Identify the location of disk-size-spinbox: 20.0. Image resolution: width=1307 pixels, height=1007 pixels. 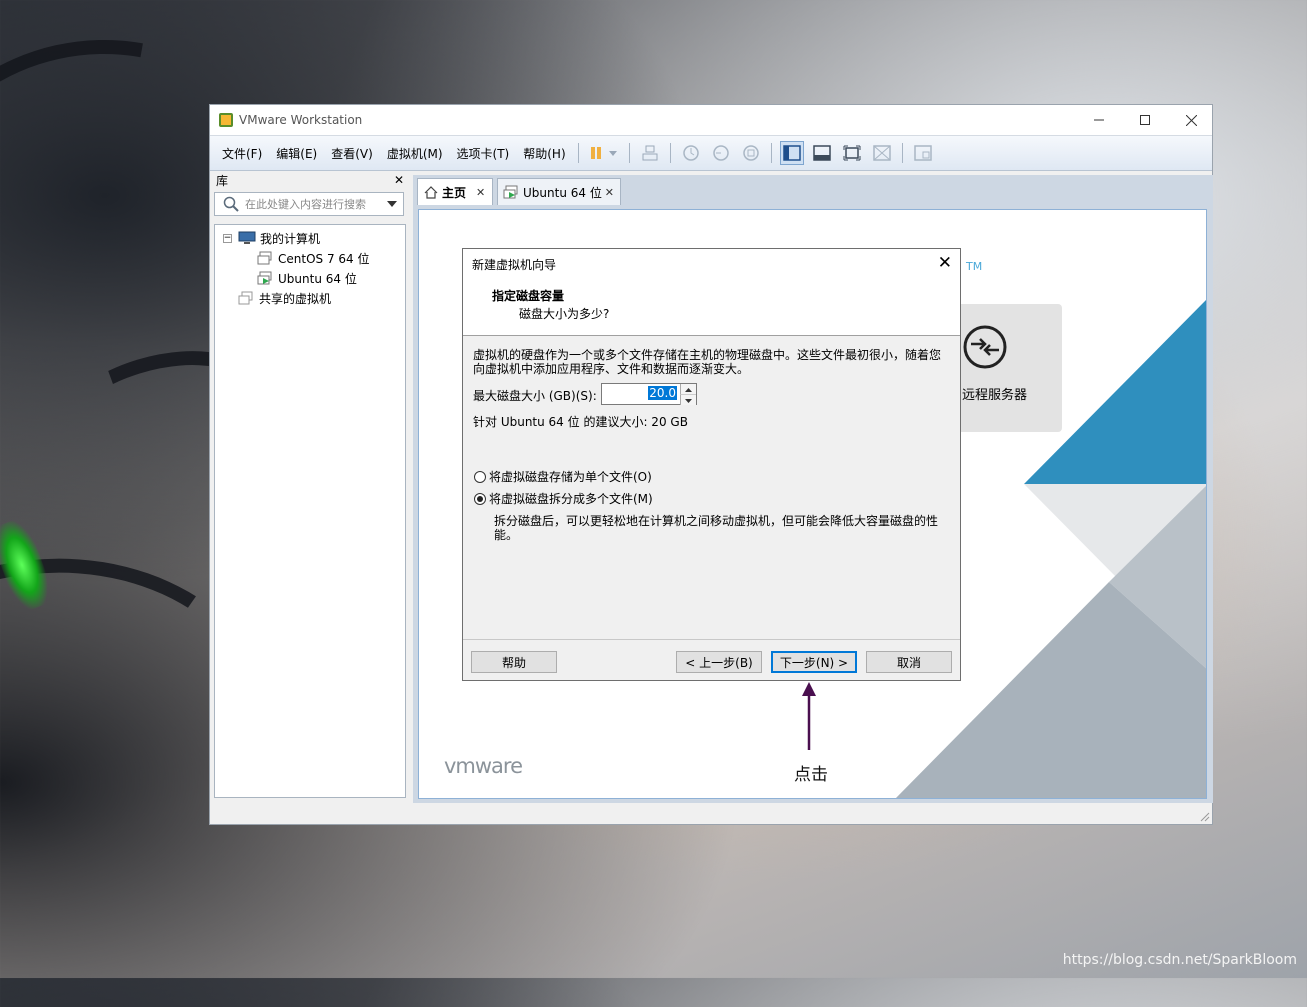
(649, 394).